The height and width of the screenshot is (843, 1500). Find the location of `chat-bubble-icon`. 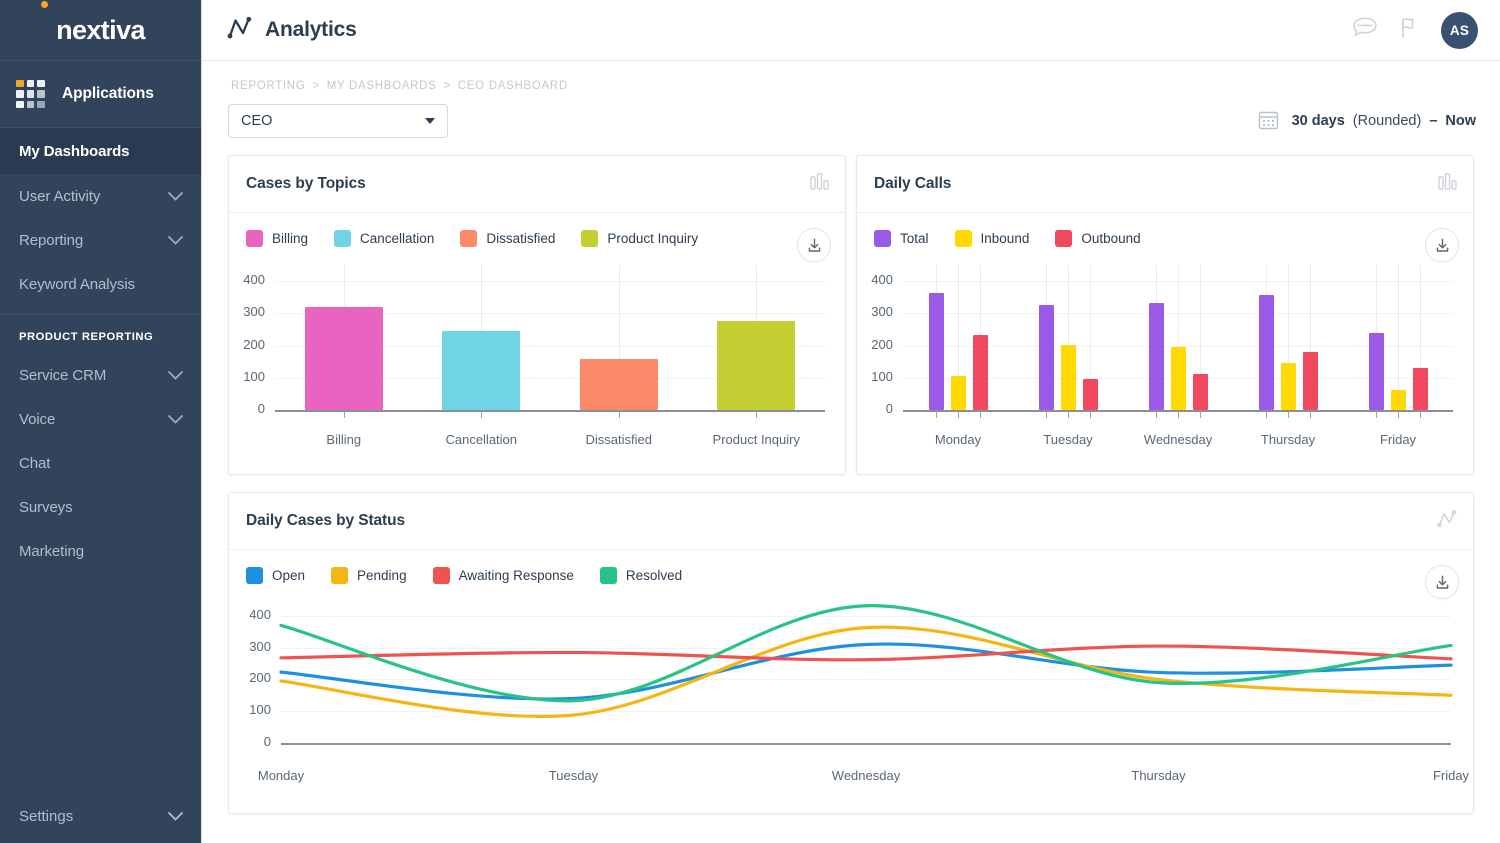

chat-bubble-icon is located at coordinates (1365, 30).